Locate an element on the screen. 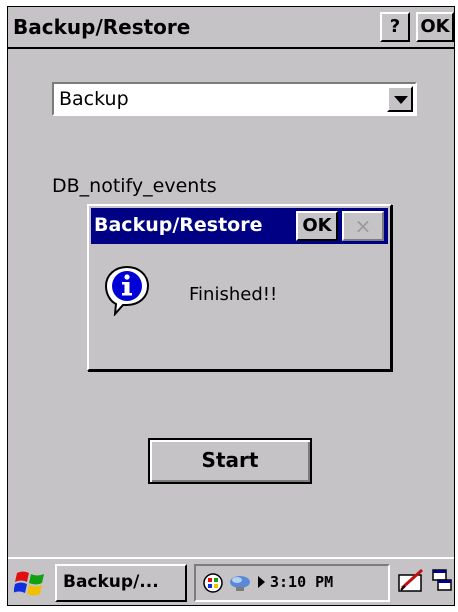 Image resolution: width=458 pixels, height=612 pixels. title-bar: Backup/Restore ? OK is located at coordinates (231, 28).